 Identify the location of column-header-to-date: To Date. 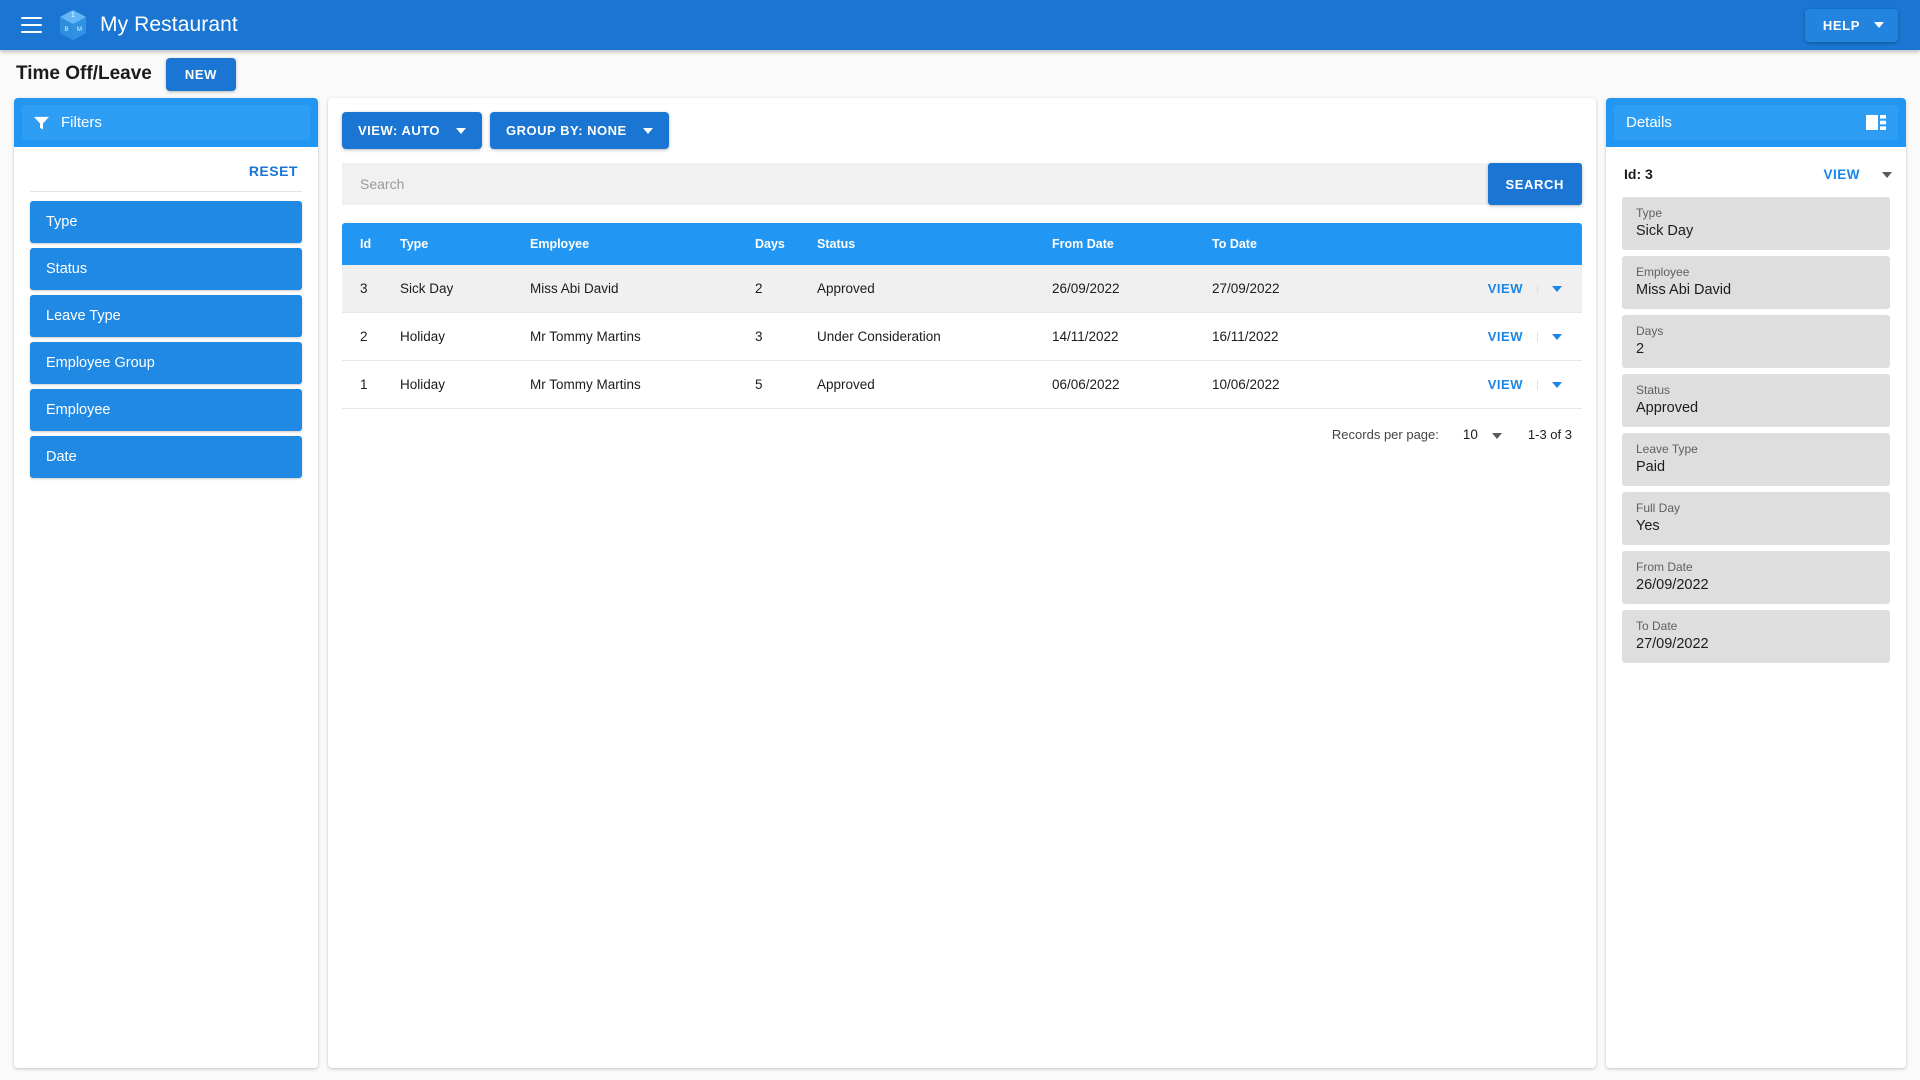
(1299, 244).